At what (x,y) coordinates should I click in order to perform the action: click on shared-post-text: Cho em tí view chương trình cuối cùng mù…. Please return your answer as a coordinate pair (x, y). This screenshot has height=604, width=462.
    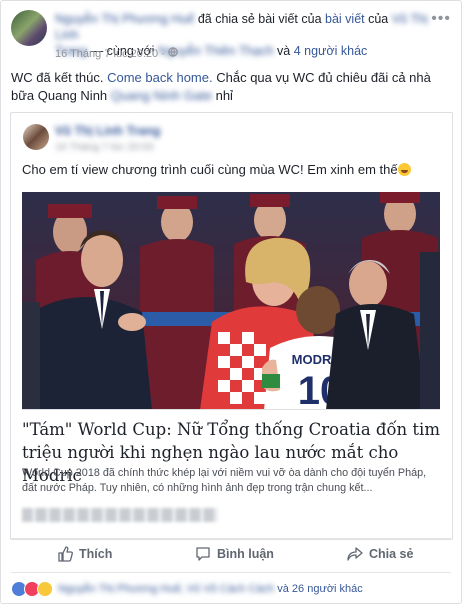
    Looking at the image, I should click on (216, 170).